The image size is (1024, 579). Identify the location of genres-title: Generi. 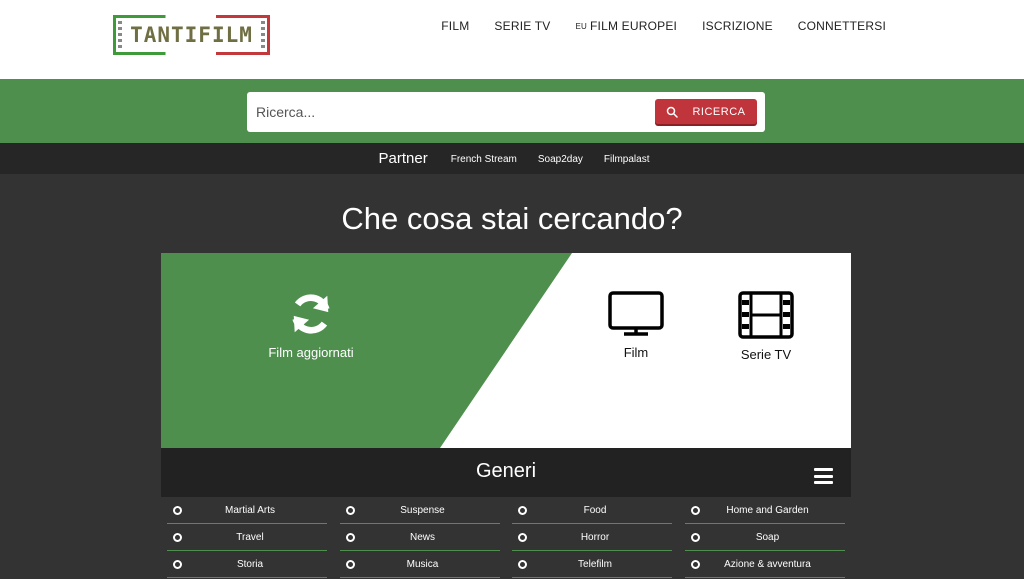
(506, 471).